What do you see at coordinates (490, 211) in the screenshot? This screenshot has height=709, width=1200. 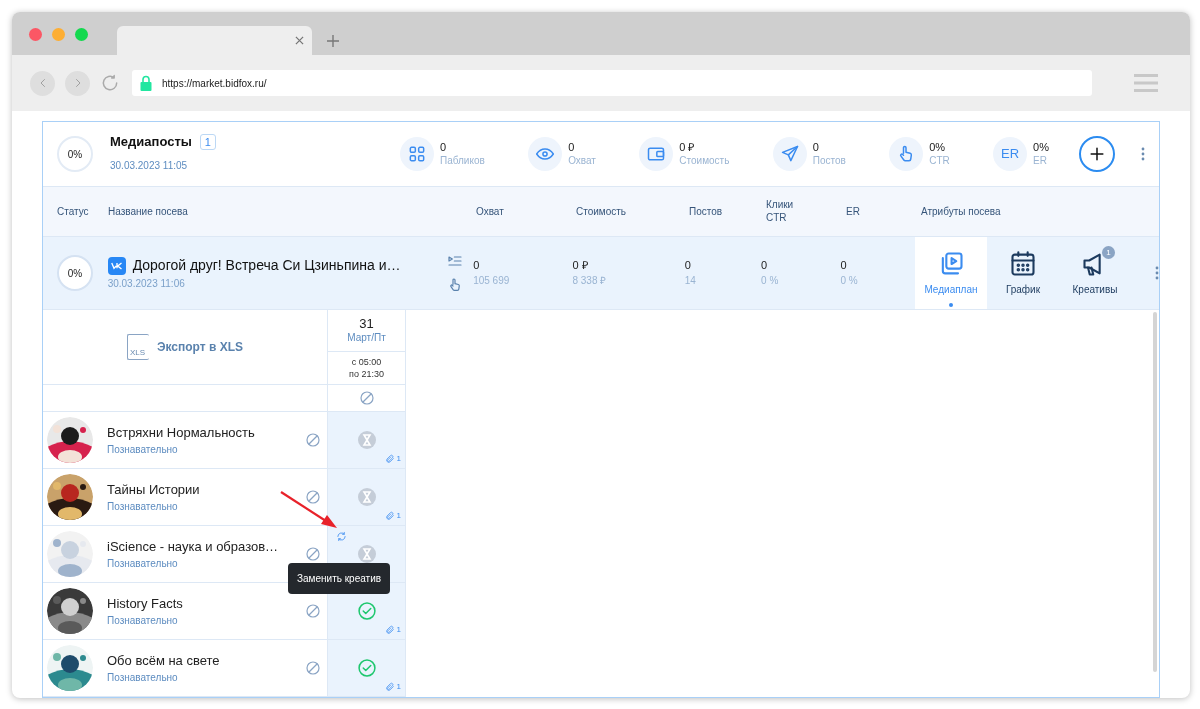 I see `column-header: Охват` at bounding box center [490, 211].